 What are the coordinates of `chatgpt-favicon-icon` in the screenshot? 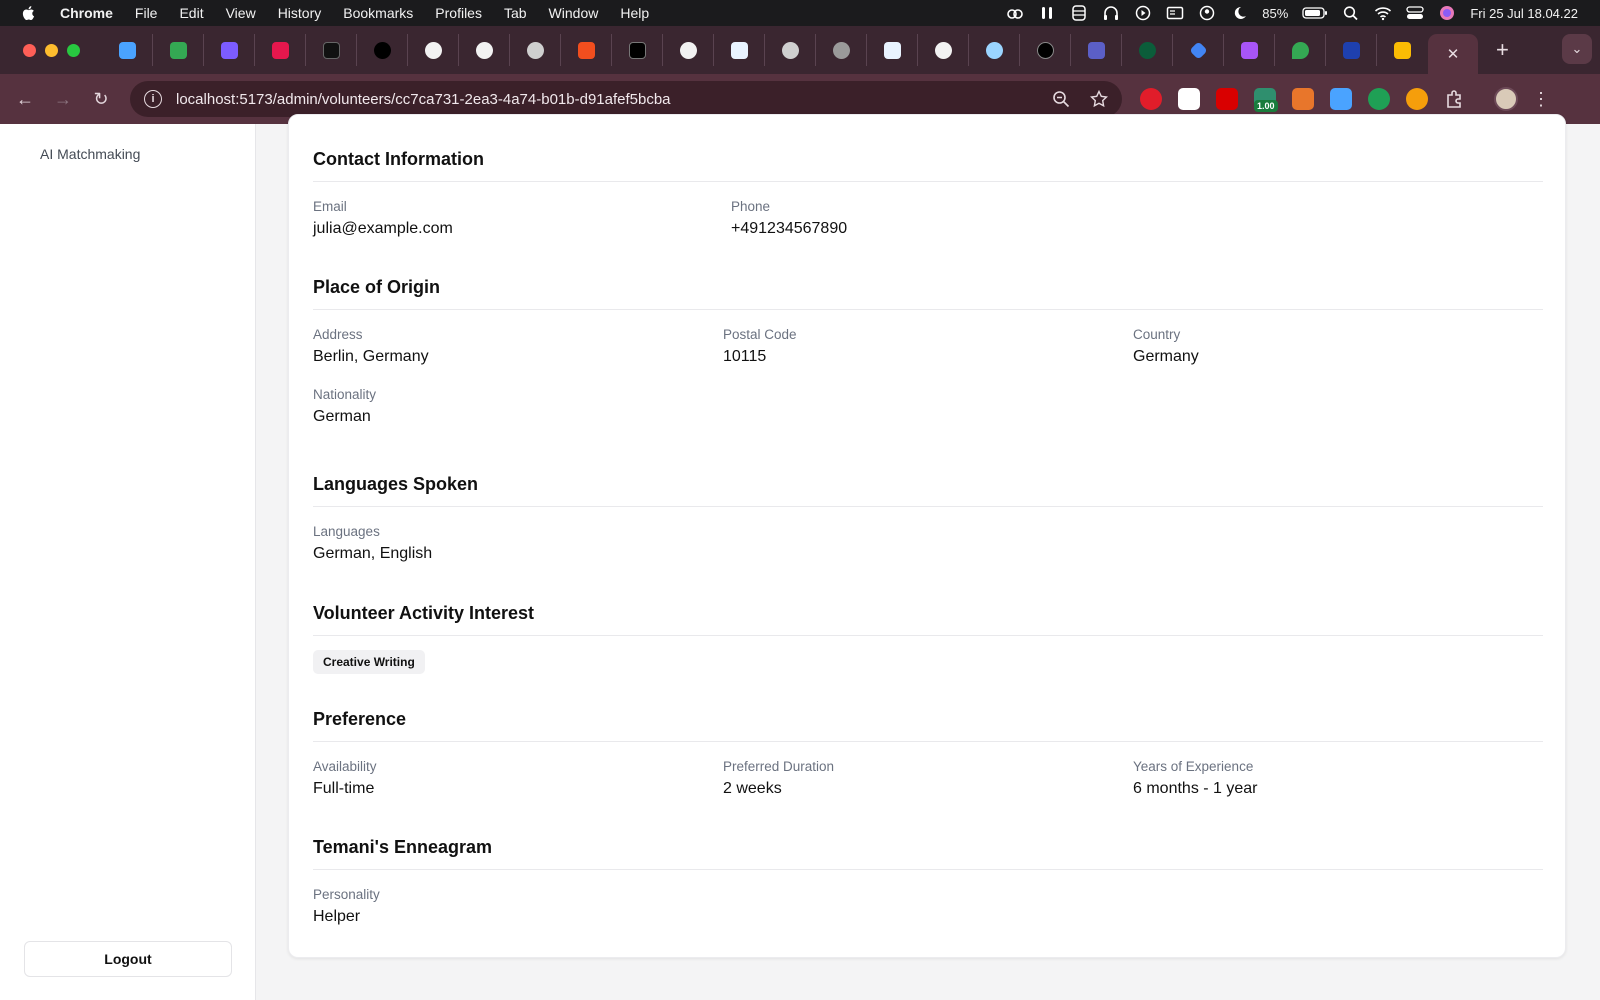 It's located at (535, 50).